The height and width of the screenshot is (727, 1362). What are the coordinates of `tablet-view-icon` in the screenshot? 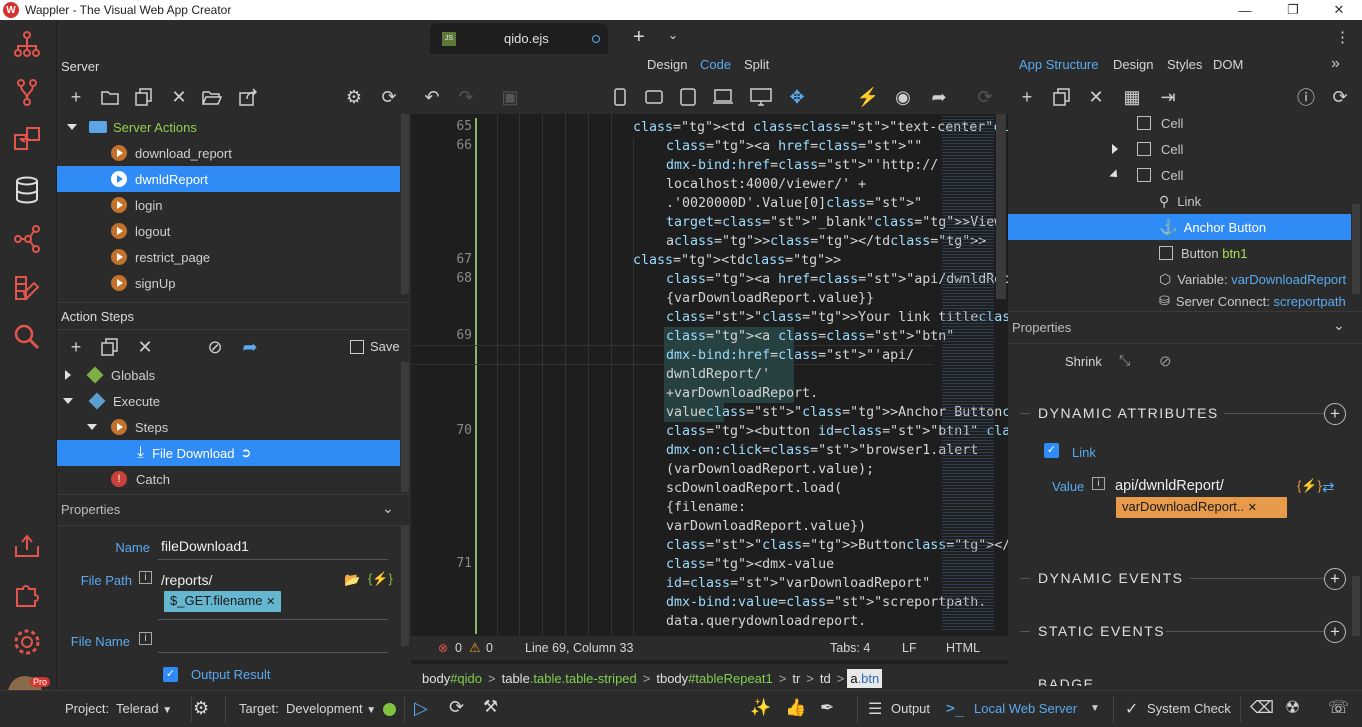 It's located at (688, 97).